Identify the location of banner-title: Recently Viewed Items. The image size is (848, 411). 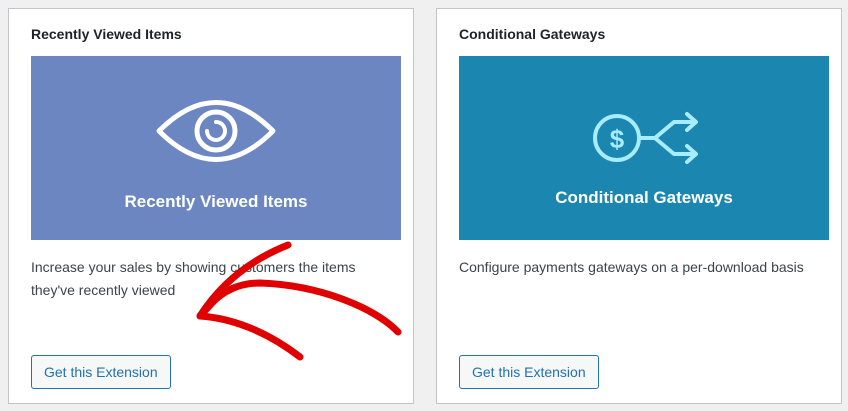
(216, 201).